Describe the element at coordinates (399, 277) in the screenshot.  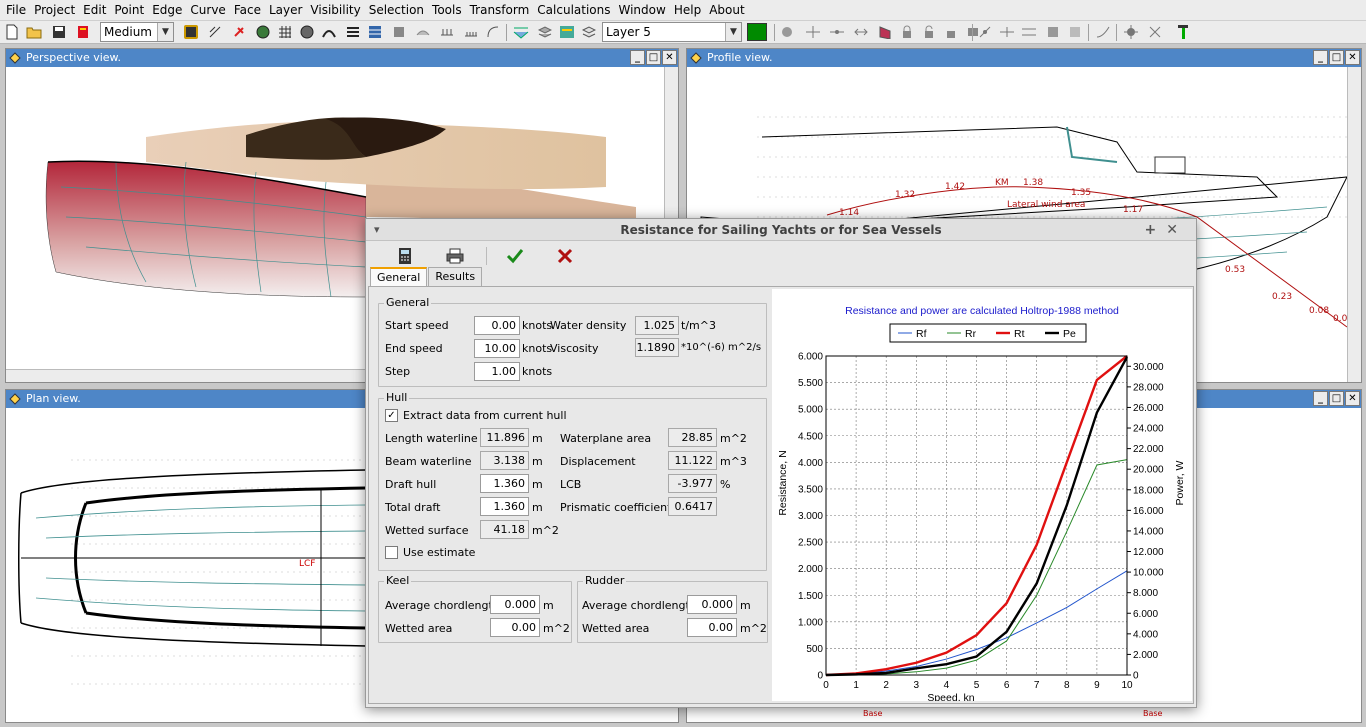
I see `tab-general: General` at that location.